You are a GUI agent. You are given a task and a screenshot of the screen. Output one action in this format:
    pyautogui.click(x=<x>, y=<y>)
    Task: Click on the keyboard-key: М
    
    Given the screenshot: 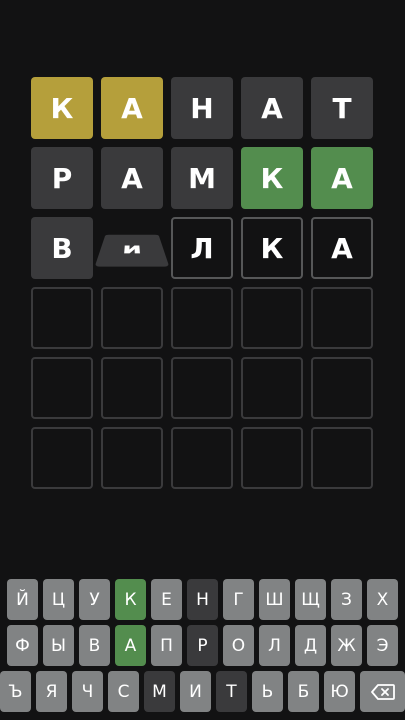 What is the action you would take?
    pyautogui.click(x=159, y=691)
    